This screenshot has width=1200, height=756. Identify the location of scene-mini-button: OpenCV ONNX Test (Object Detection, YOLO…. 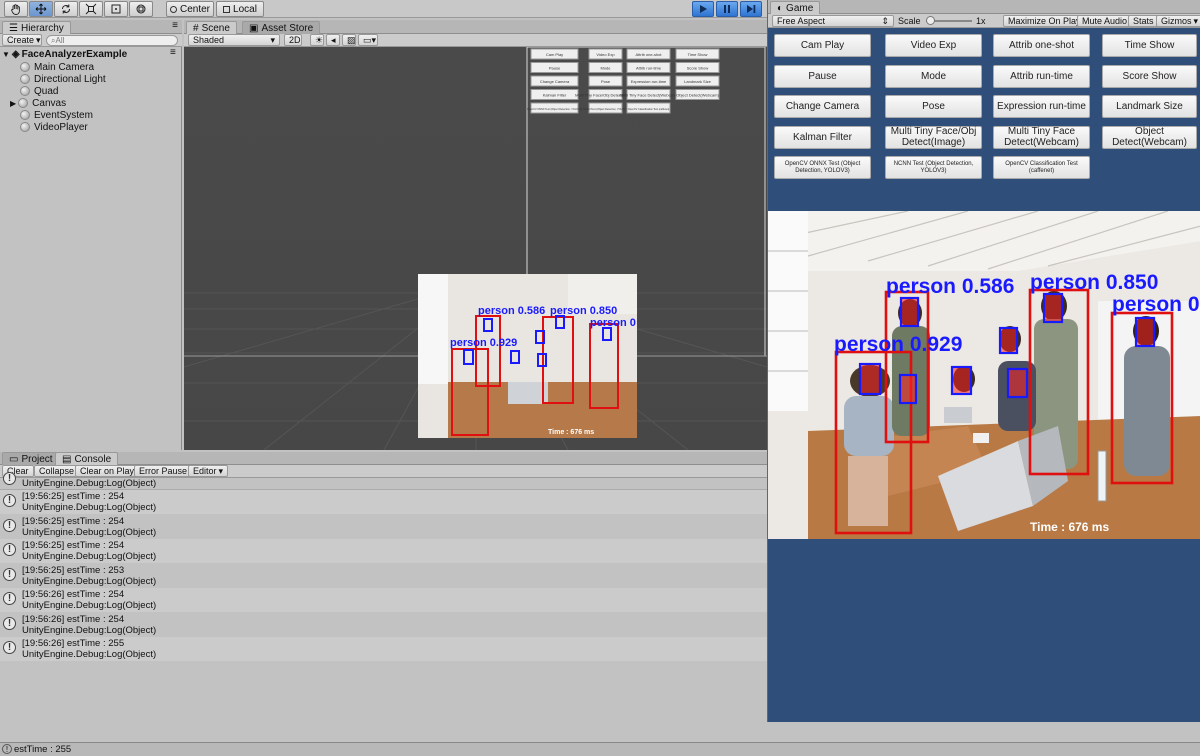
(554, 108).